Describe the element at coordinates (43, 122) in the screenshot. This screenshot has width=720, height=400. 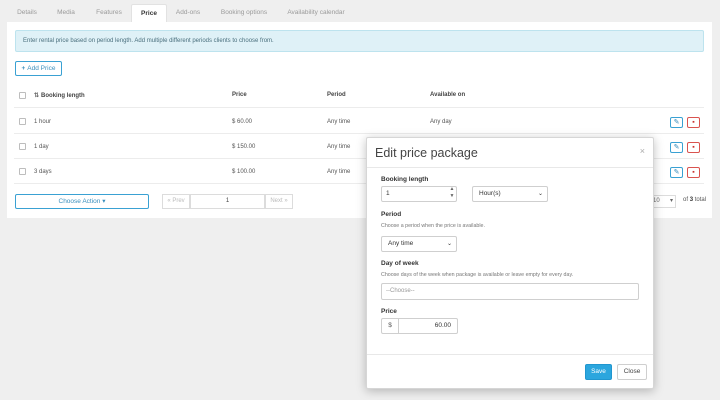
I see `row-booking-length: 1 hour` at that location.